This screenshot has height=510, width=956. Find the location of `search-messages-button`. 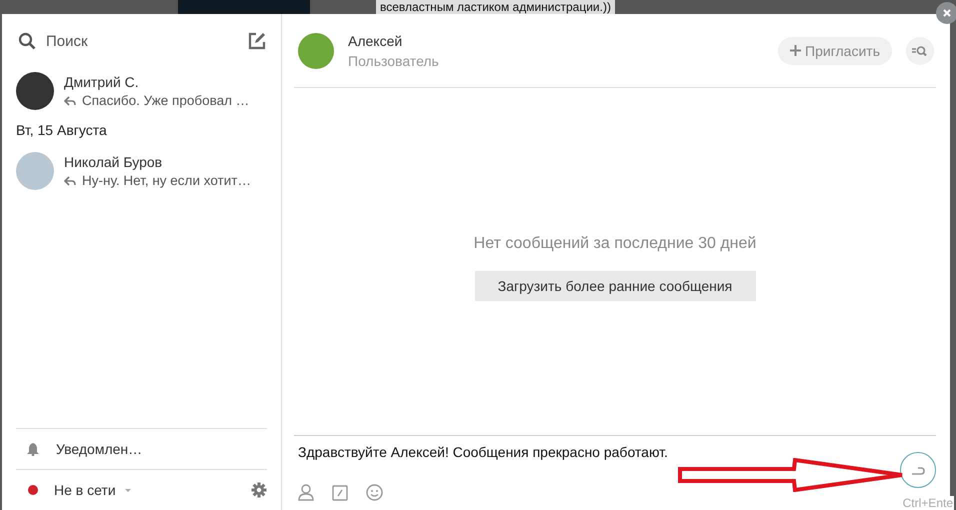

search-messages-button is located at coordinates (920, 50).